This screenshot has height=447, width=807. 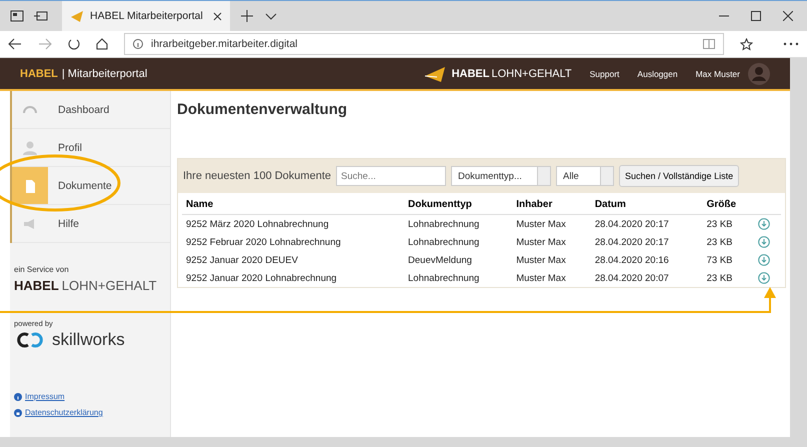 What do you see at coordinates (293, 203) in the screenshot?
I see `column-header: Name` at bounding box center [293, 203].